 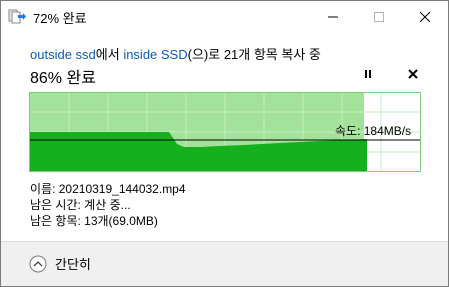 I want to click on close-window-button, so click(x=425, y=16).